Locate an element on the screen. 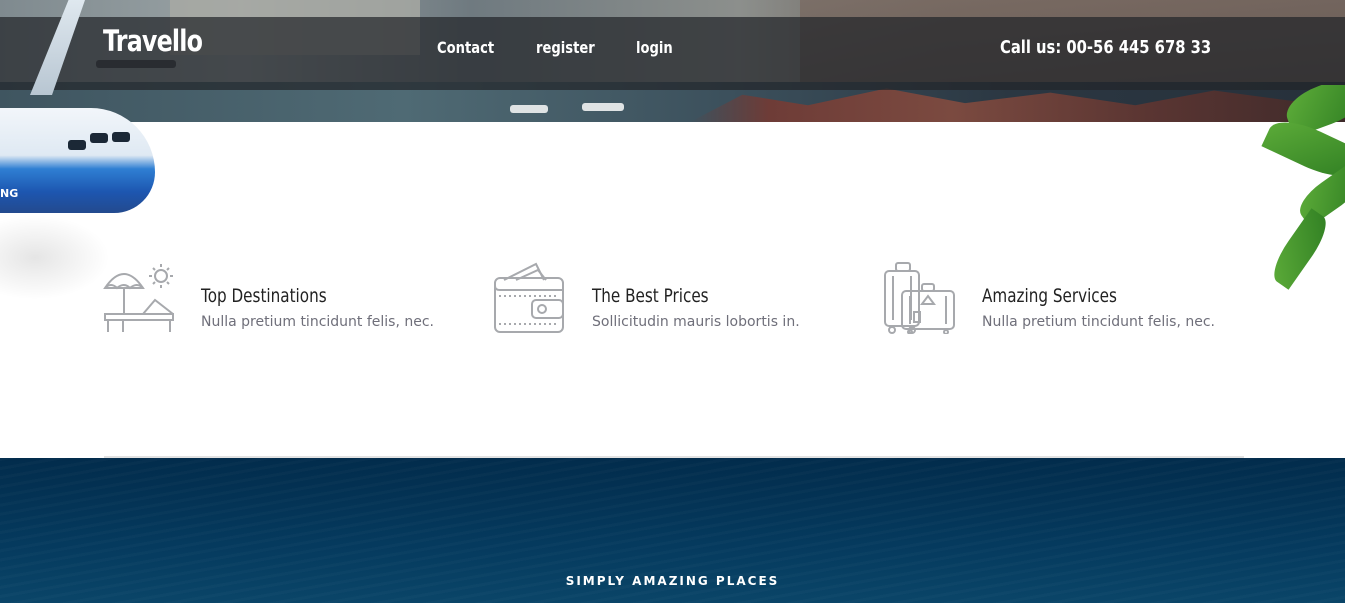  section-kicker: SIMPLY AMAZING PLACES is located at coordinates (672, 581).